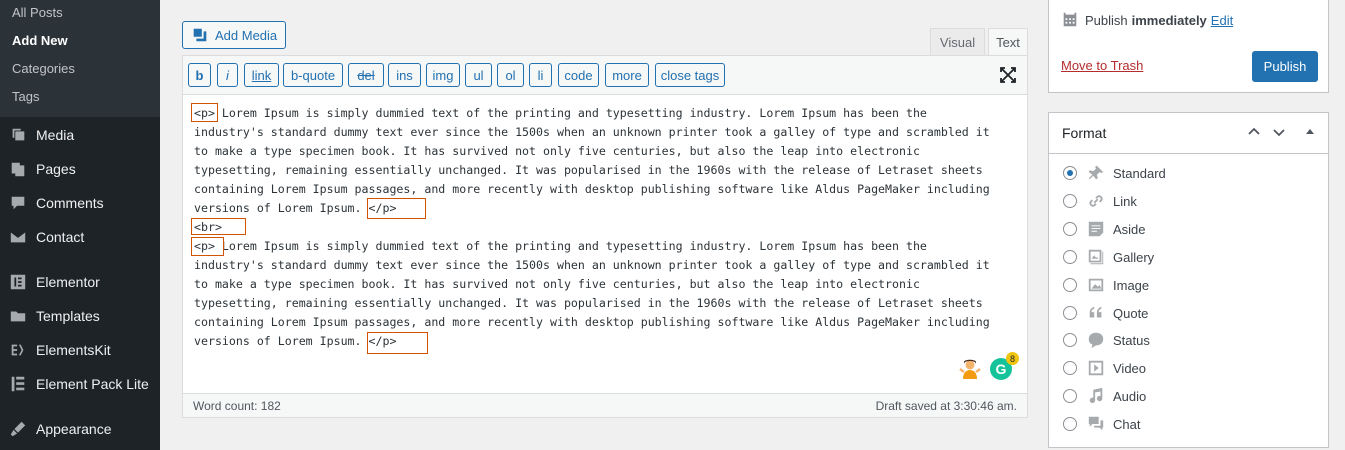  I want to click on sidebar-item-element-pack: Element Pack Lite, so click(80, 384).